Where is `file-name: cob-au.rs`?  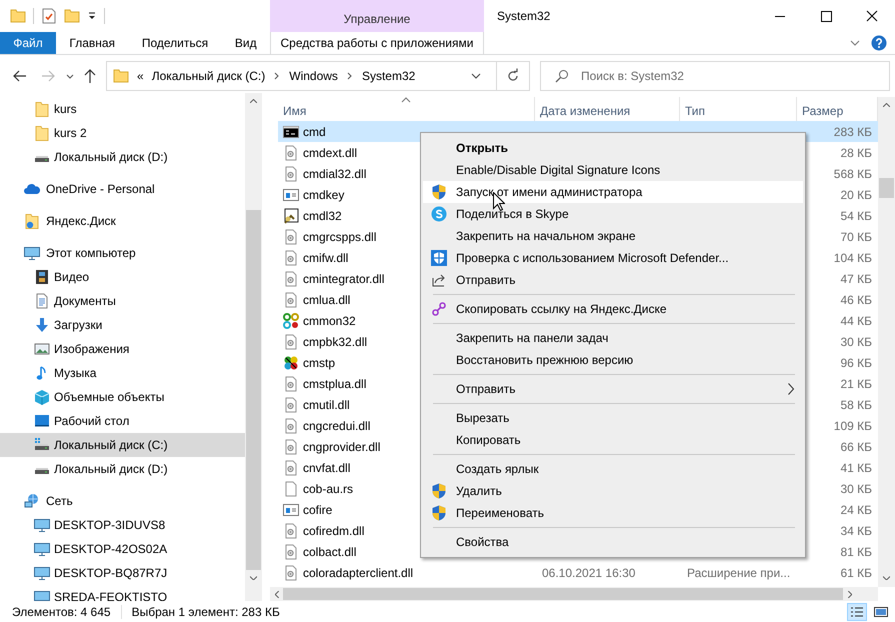
file-name: cob-au.rs is located at coordinates (328, 489).